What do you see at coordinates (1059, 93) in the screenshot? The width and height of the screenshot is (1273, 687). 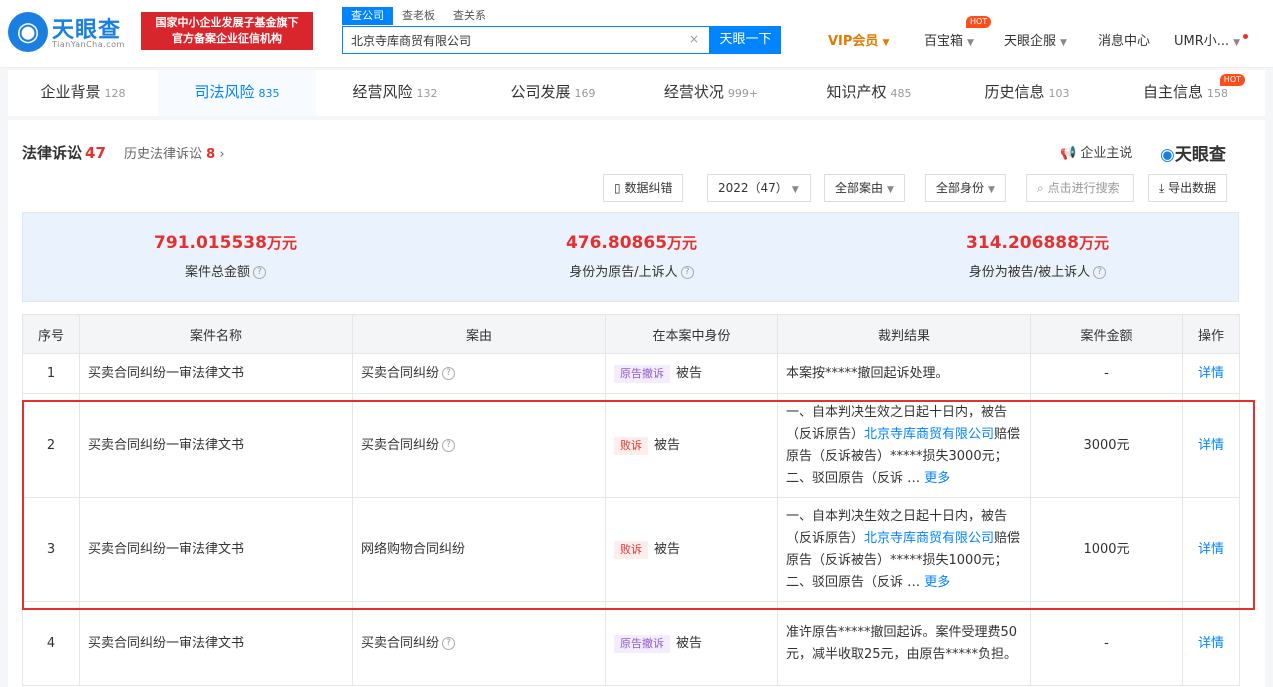 I see `tab-count: 103` at bounding box center [1059, 93].